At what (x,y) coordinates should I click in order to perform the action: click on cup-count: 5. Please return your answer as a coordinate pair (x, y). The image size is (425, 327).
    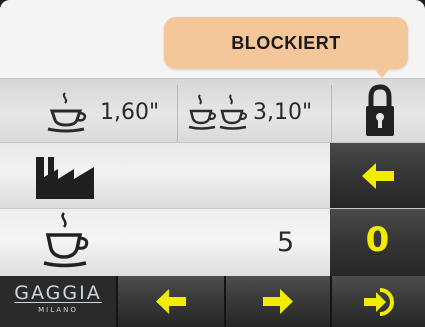
    Looking at the image, I should click on (286, 242).